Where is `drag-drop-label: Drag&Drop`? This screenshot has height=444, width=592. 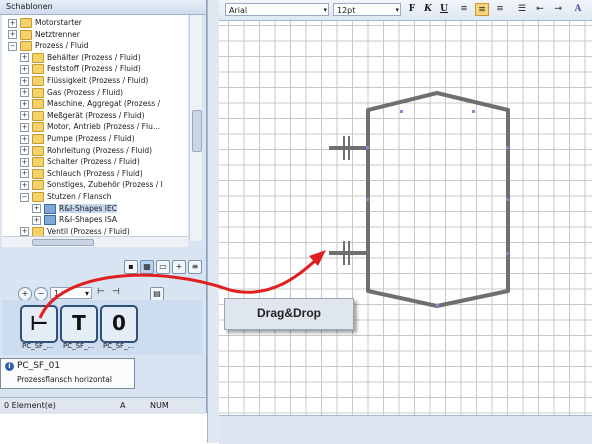
drag-drop-label: Drag&Drop is located at coordinates (289, 314).